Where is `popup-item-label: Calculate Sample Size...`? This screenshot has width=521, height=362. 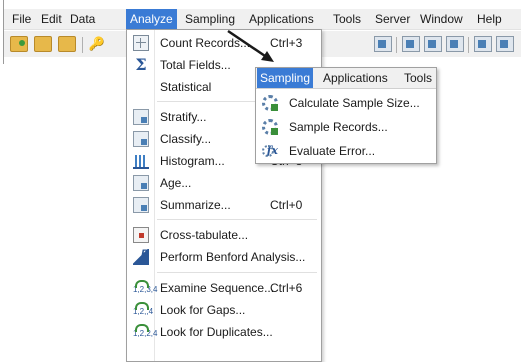
popup-item-label: Calculate Sample Size... is located at coordinates (354, 103).